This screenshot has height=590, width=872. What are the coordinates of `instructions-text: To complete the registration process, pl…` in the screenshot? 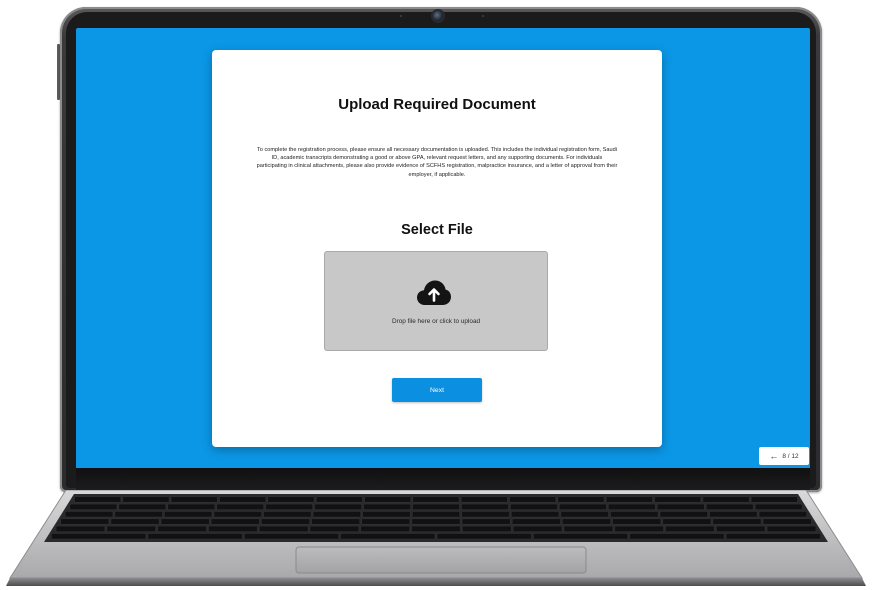 It's located at (437, 162).